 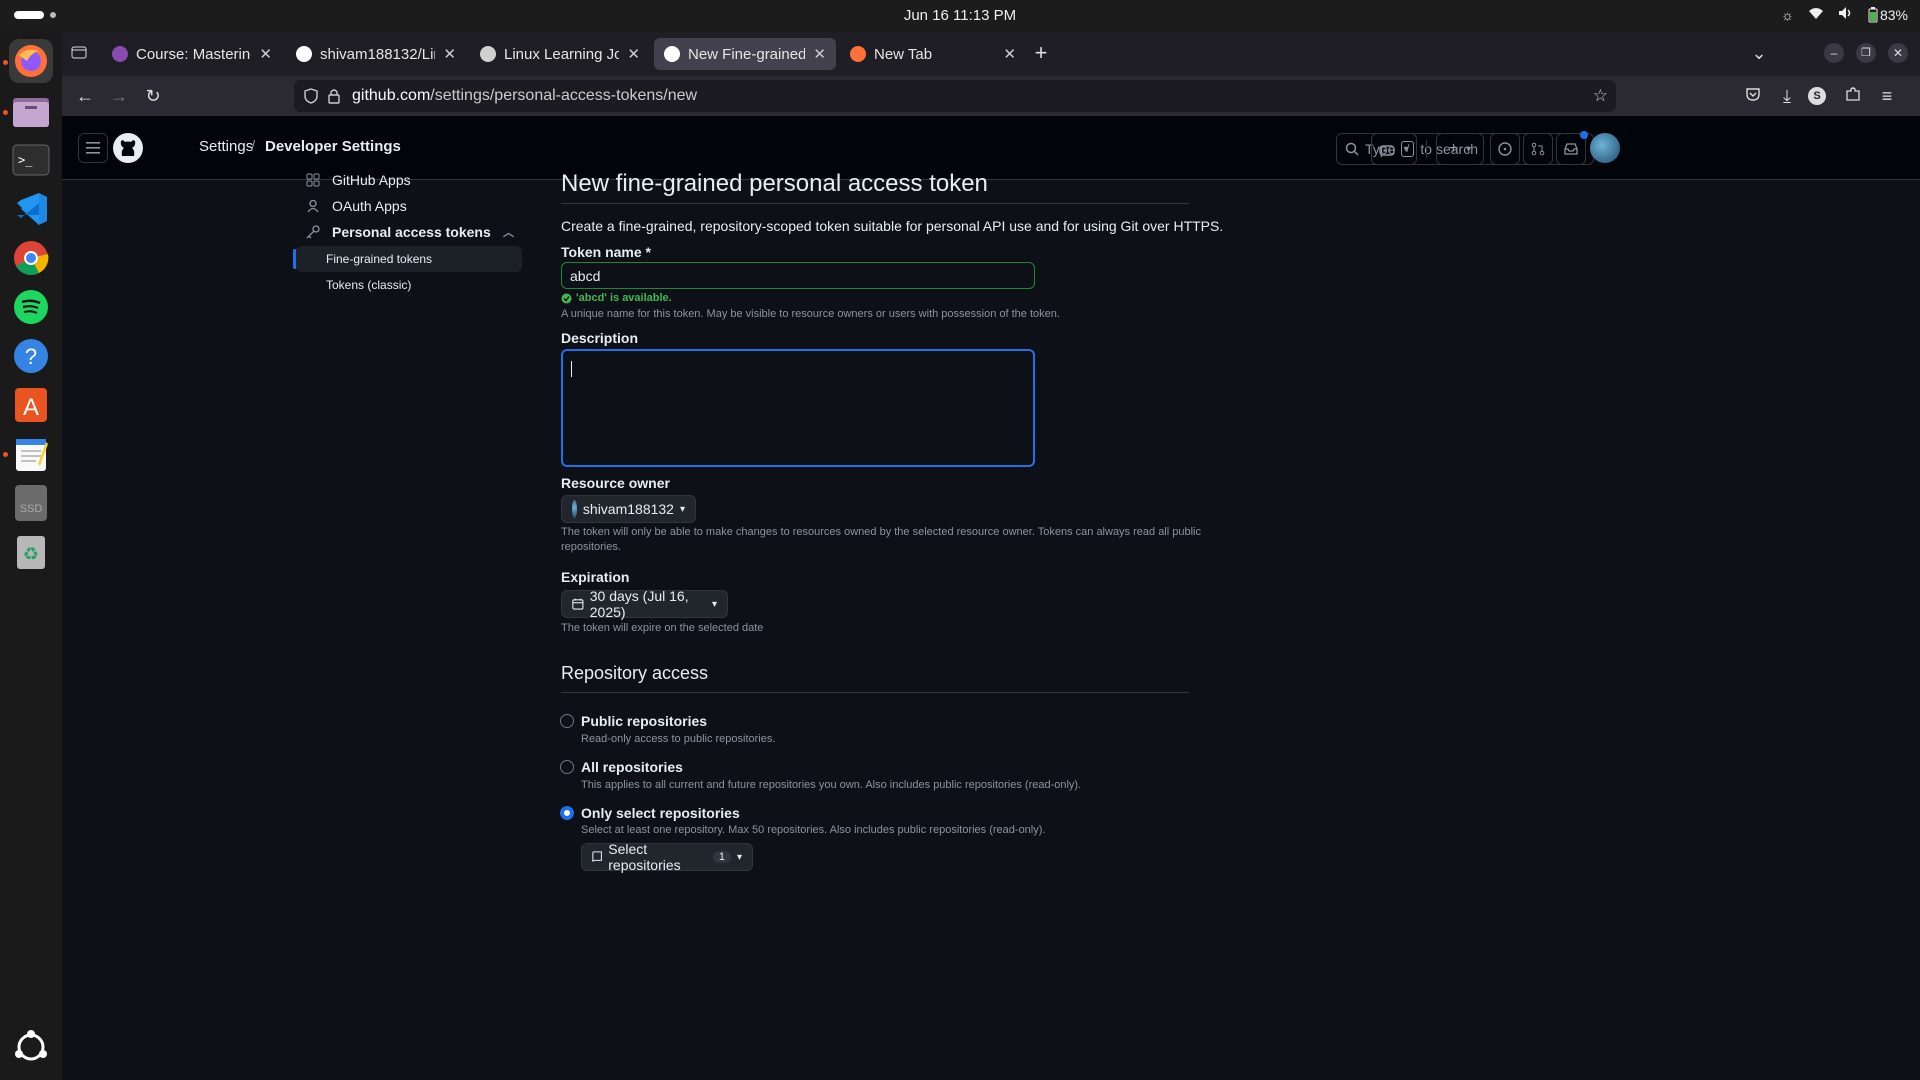 I want to click on select-repositories-button: Select repositories 1 ▾, so click(x=667, y=857).